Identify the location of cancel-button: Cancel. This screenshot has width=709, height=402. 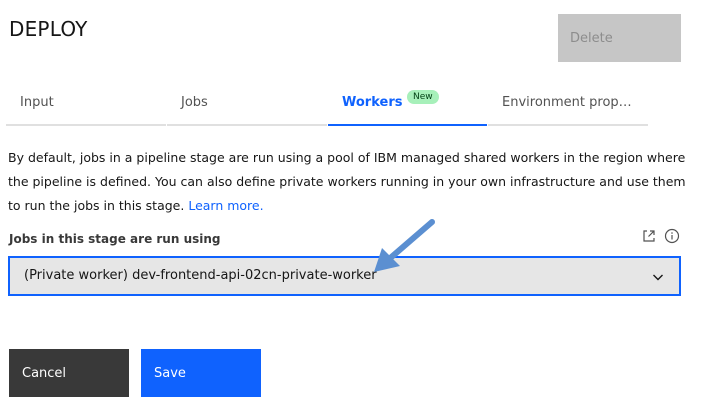
(69, 373).